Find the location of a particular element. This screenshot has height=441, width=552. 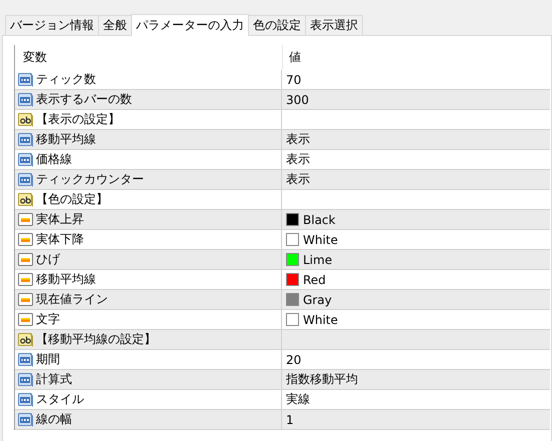

parameter-name: ティック数 is located at coordinates (66, 79).